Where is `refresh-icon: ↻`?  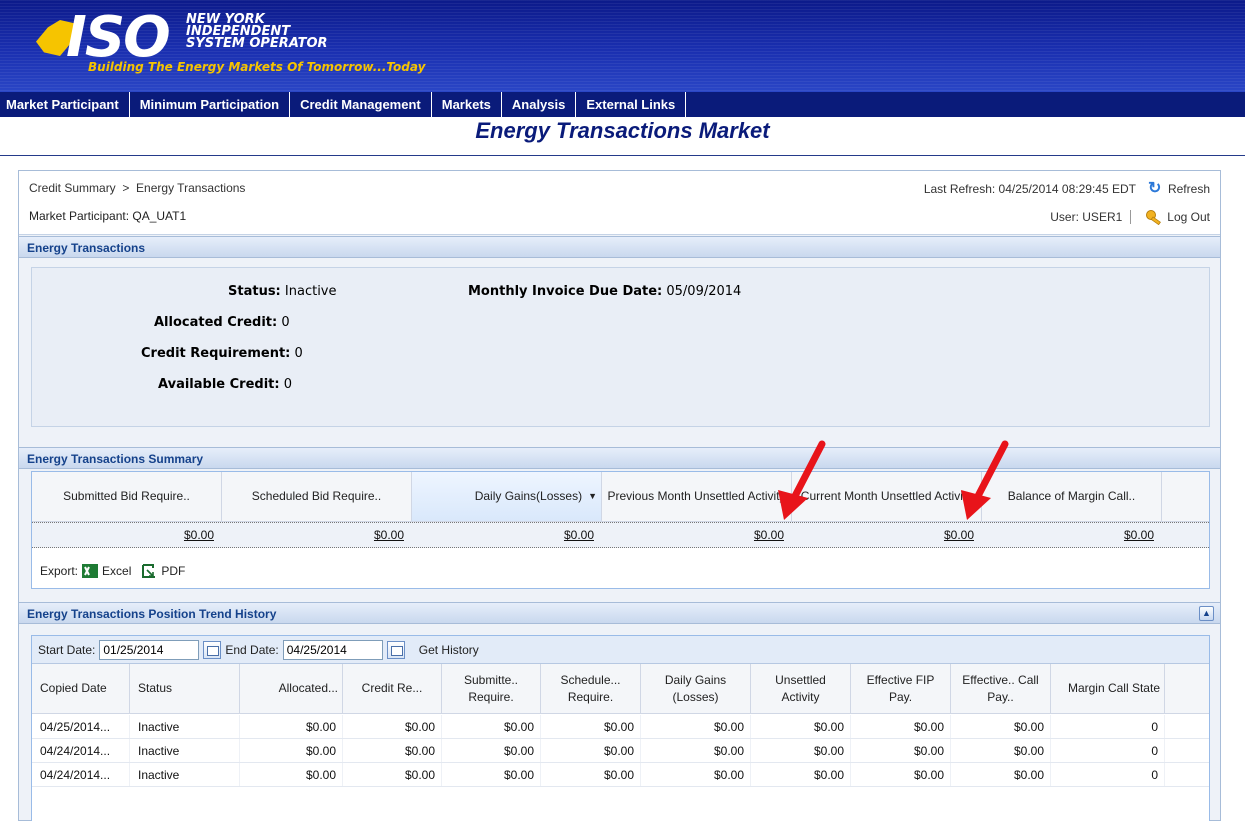 refresh-icon: ↻ is located at coordinates (1156, 189).